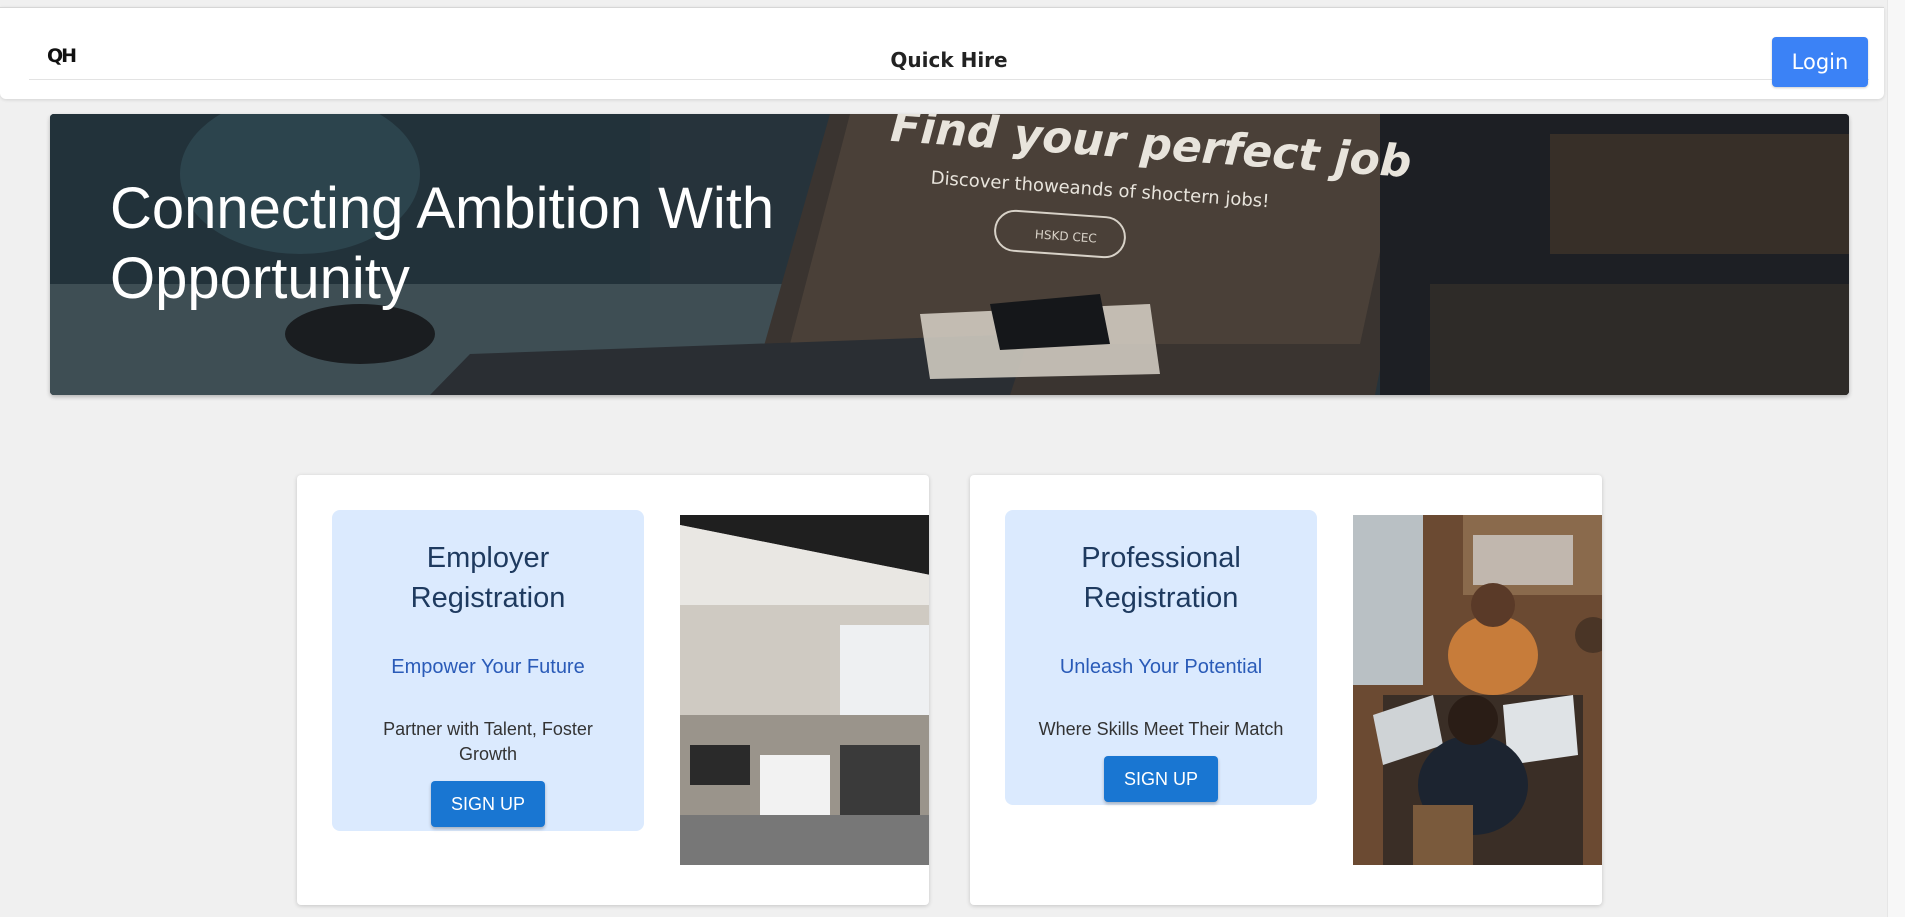 Image resolution: width=1905 pixels, height=917 pixels. I want to click on page-scrollbar, so click(1896, 458).